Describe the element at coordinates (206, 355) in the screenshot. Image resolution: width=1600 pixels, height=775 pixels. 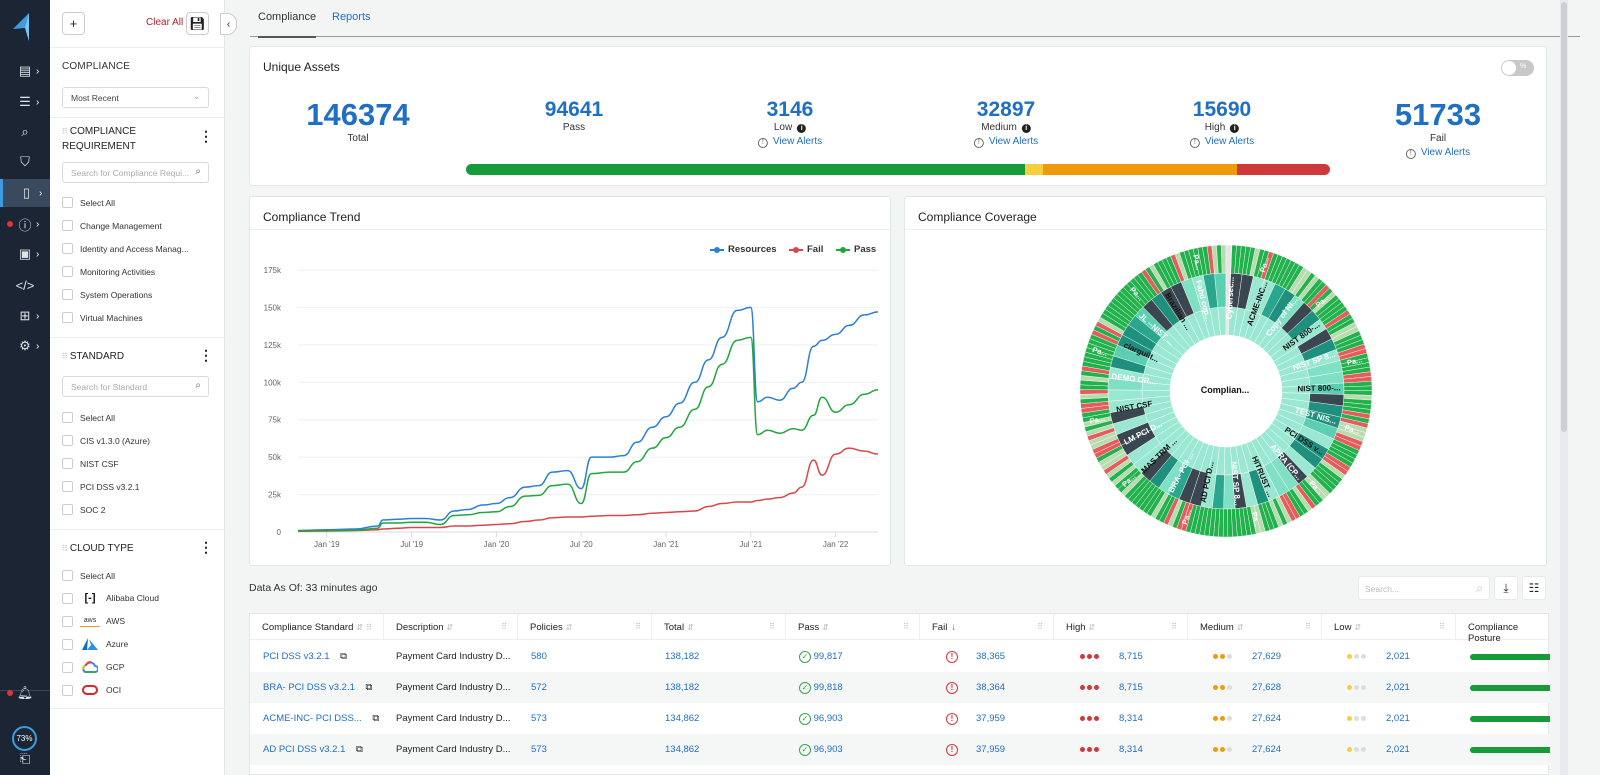
I see `standard-menu-button: ⋮` at that location.